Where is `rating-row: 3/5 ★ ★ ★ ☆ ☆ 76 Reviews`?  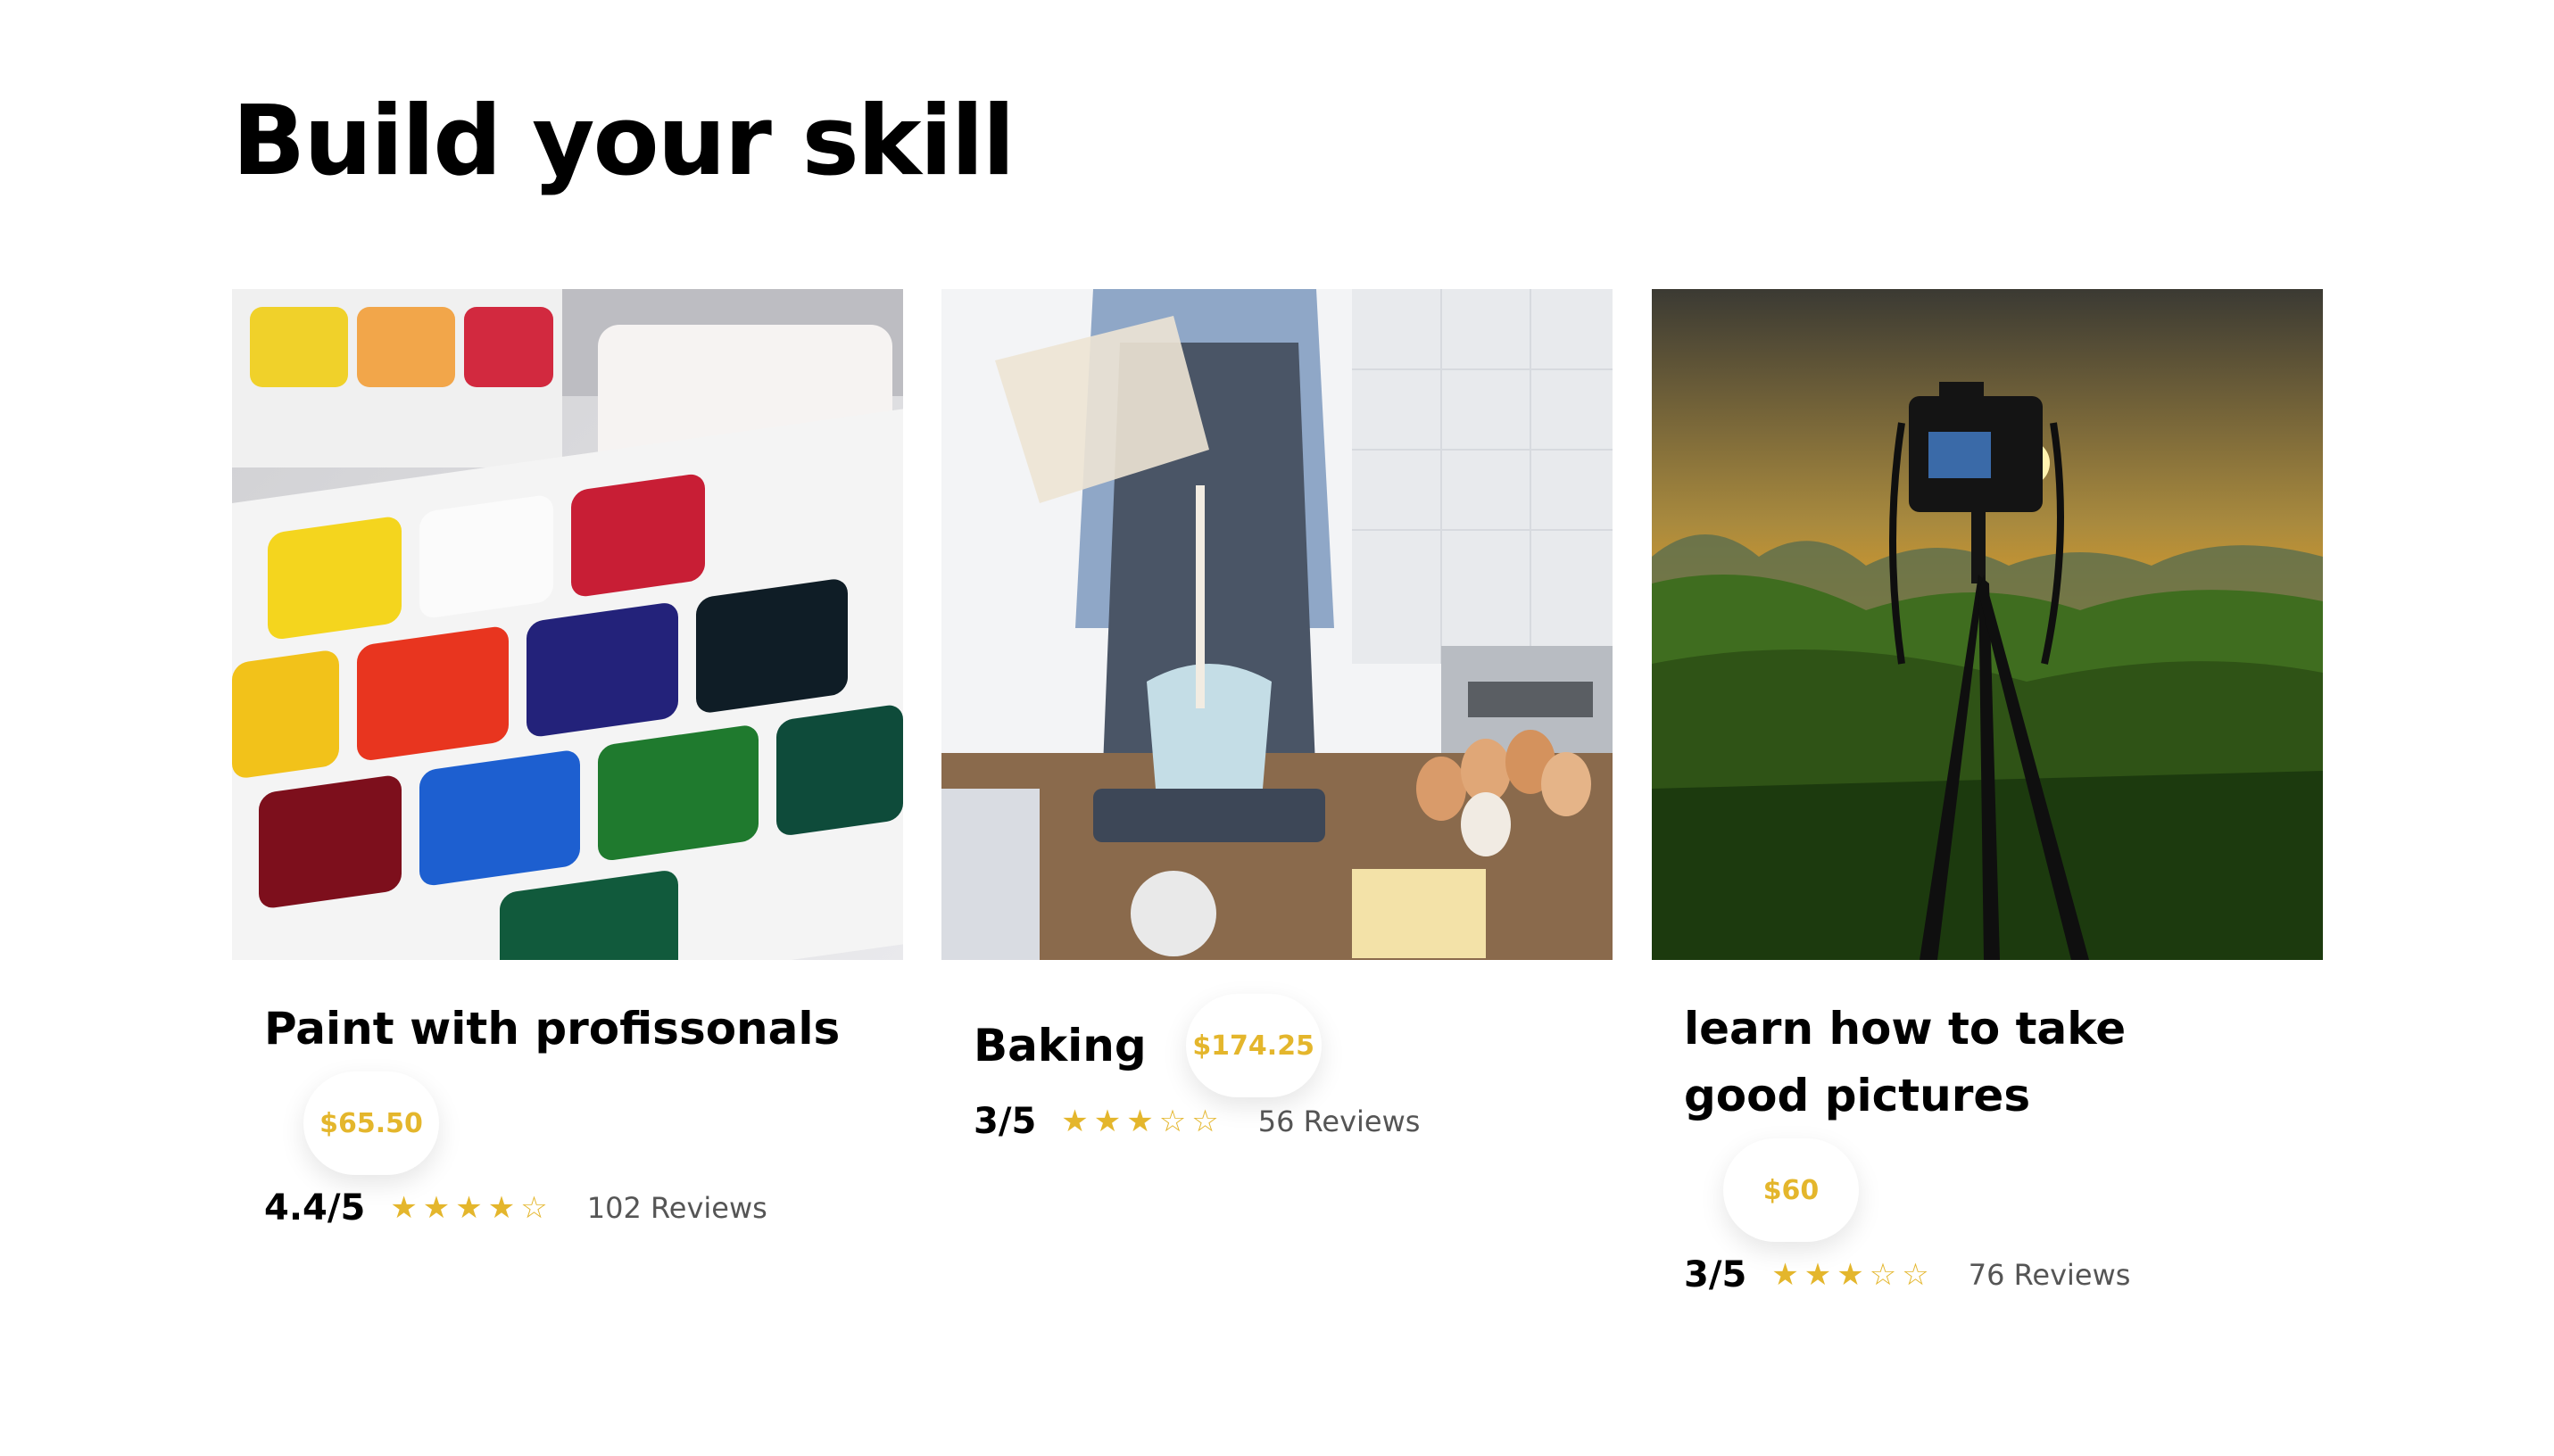 rating-row: 3/5 ★ ★ ★ ☆ ☆ 76 Reviews is located at coordinates (1987, 1274).